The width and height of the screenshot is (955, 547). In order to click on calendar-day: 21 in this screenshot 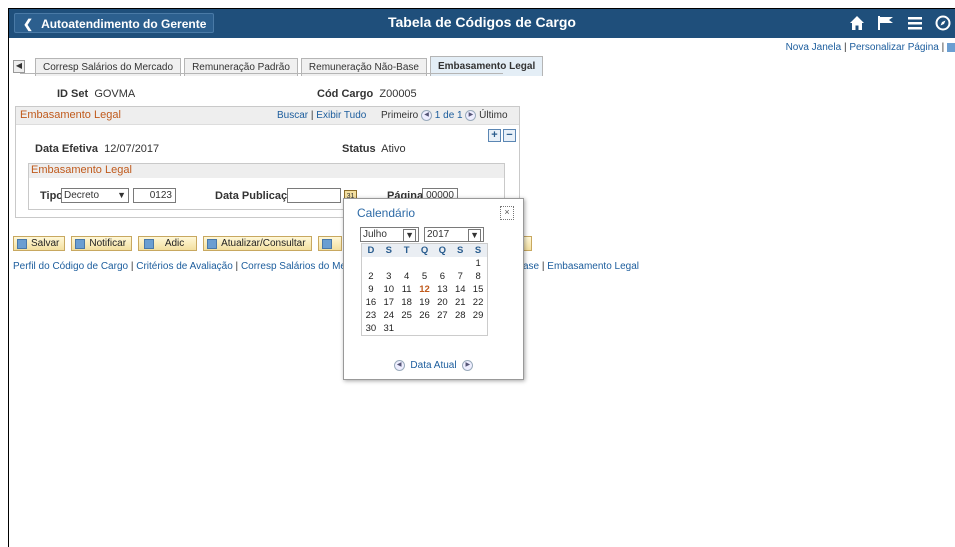, I will do `click(460, 302)`.